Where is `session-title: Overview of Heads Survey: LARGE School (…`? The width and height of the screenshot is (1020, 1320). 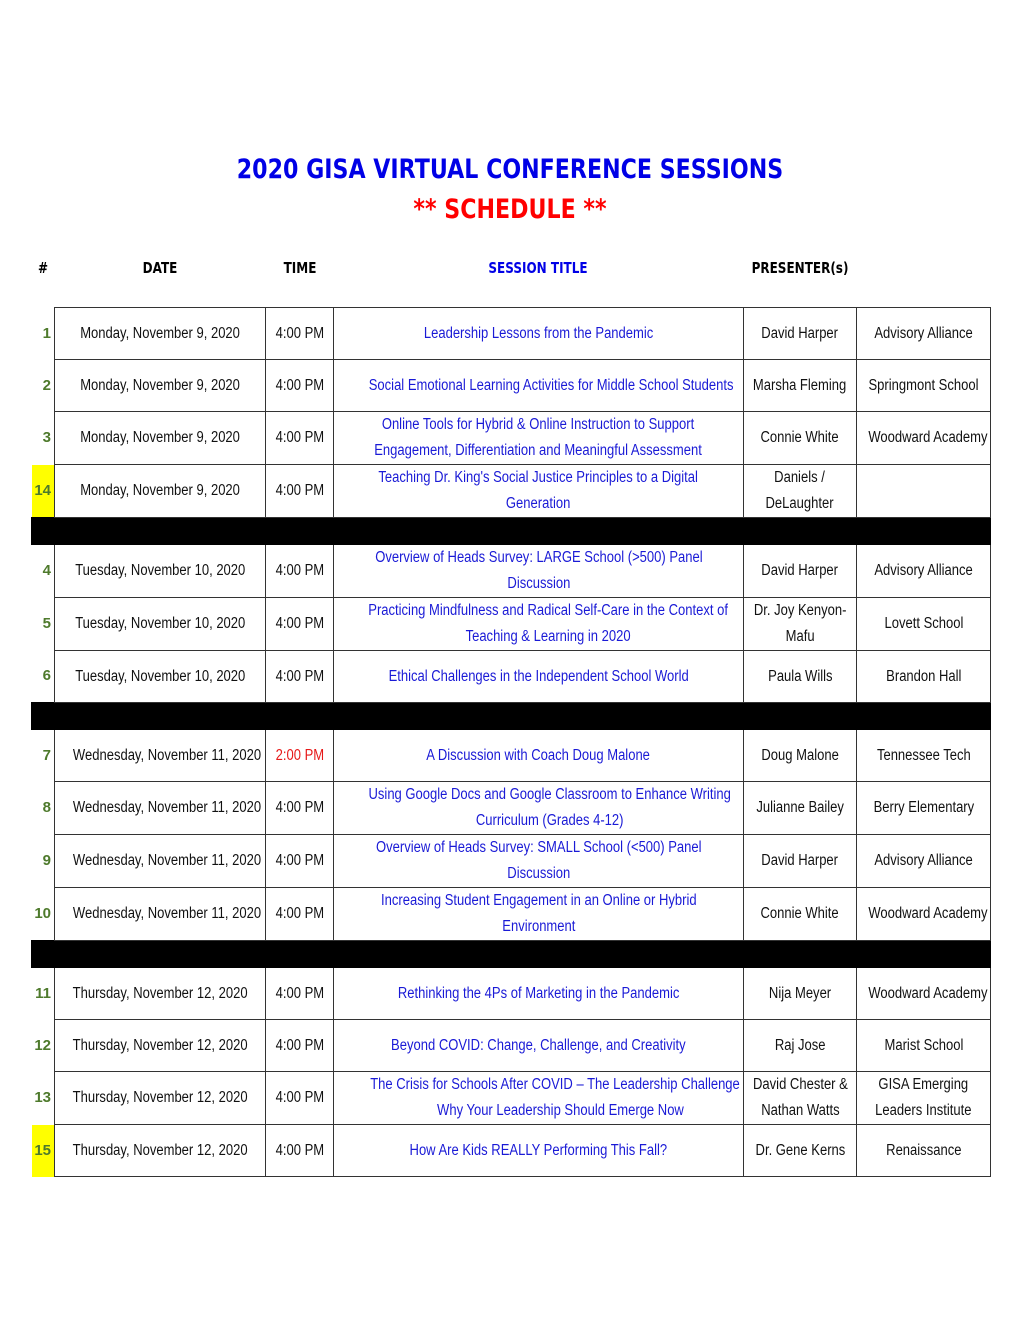 session-title: Overview of Heads Survey: LARGE School (… is located at coordinates (538, 571).